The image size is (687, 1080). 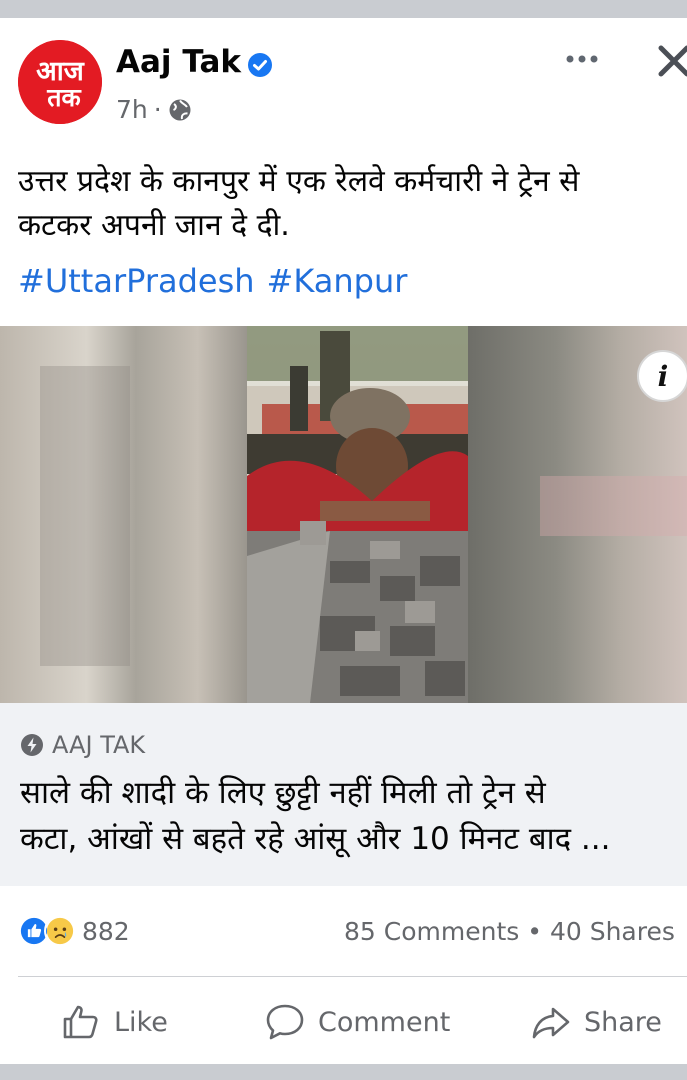 I want to click on reactions-summary: 882, so click(x=74, y=931).